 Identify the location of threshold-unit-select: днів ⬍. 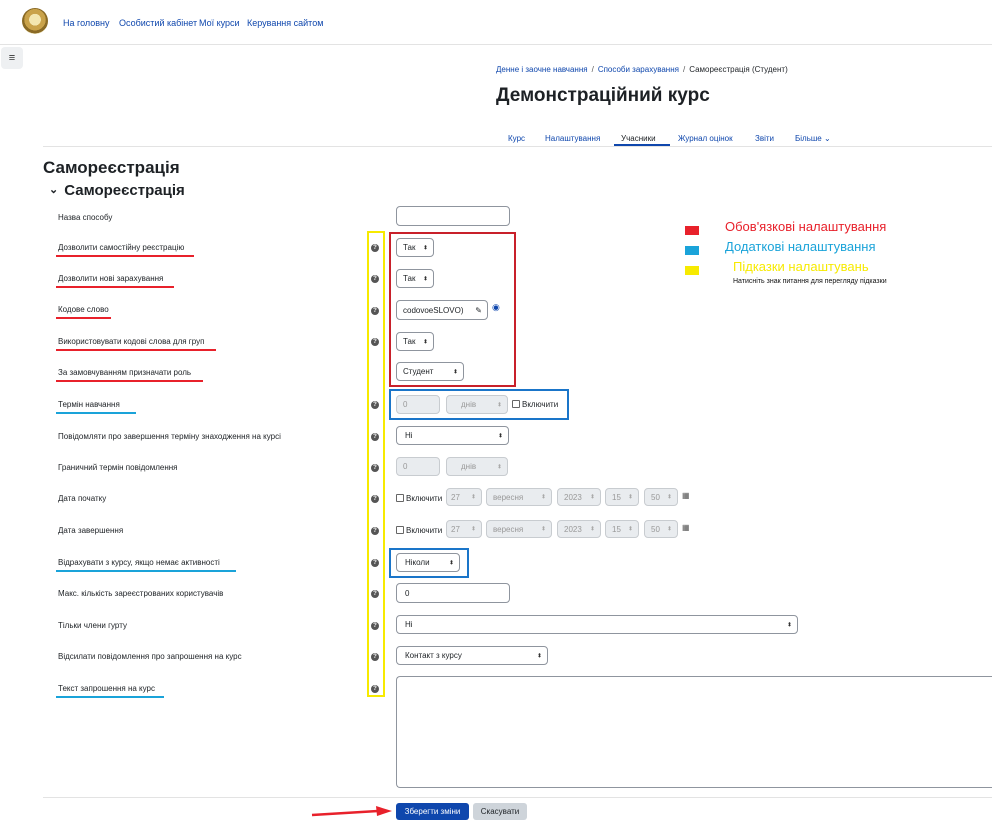
(477, 466).